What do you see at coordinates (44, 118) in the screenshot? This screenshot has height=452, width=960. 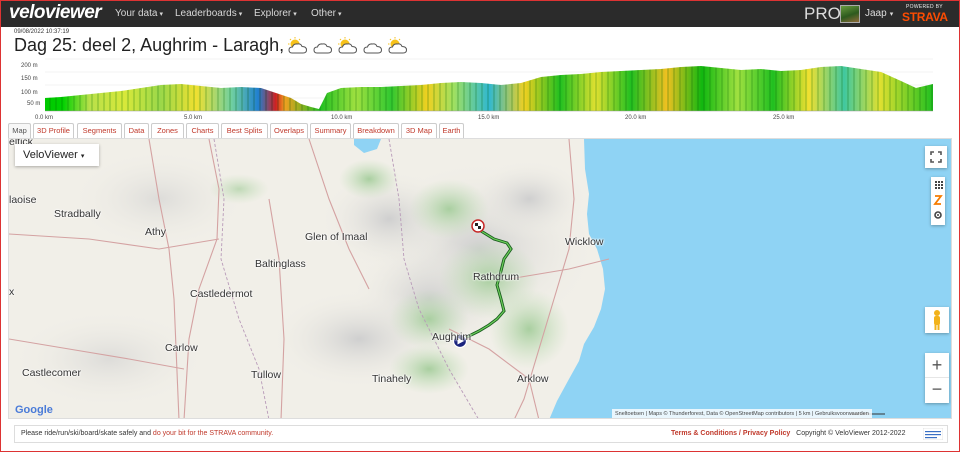 I see `x-tick-label: 0.0 km` at bounding box center [44, 118].